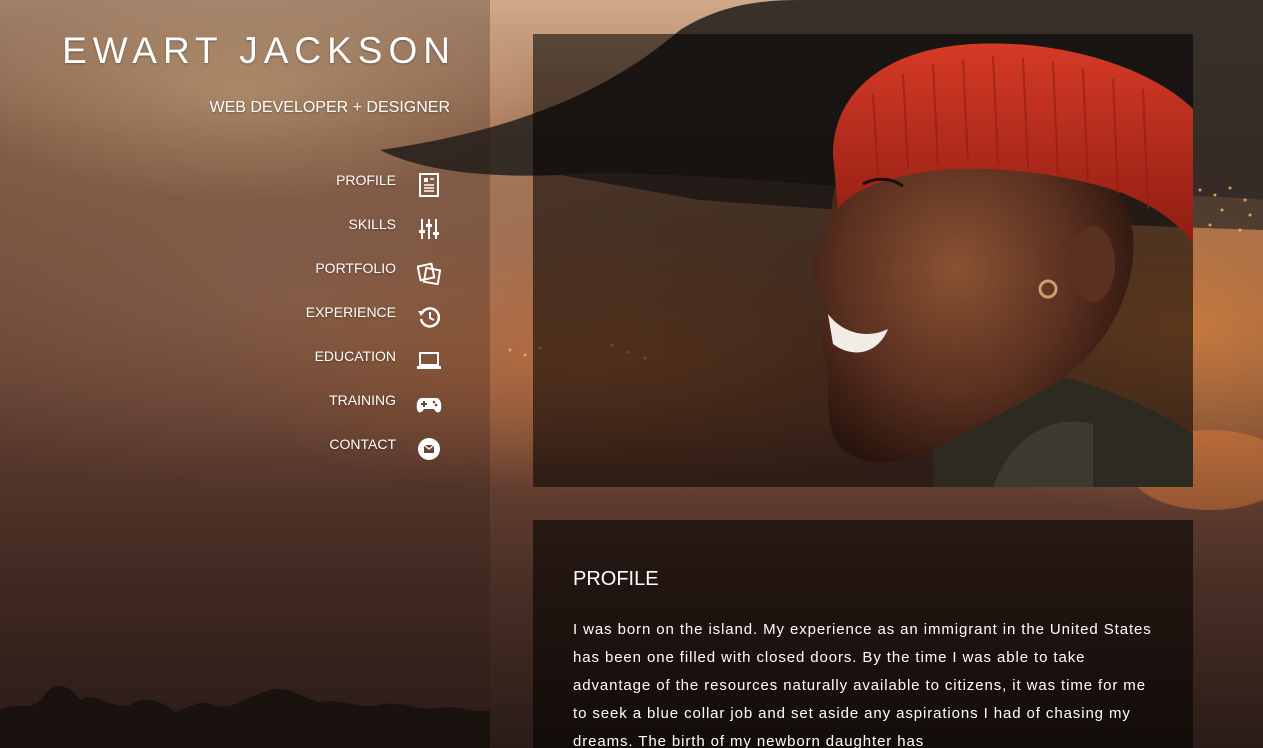 Image resolution: width=1263 pixels, height=748 pixels. Describe the element at coordinates (350, 312) in the screenshot. I see `nav-item-label: EXPERIENCE` at that location.